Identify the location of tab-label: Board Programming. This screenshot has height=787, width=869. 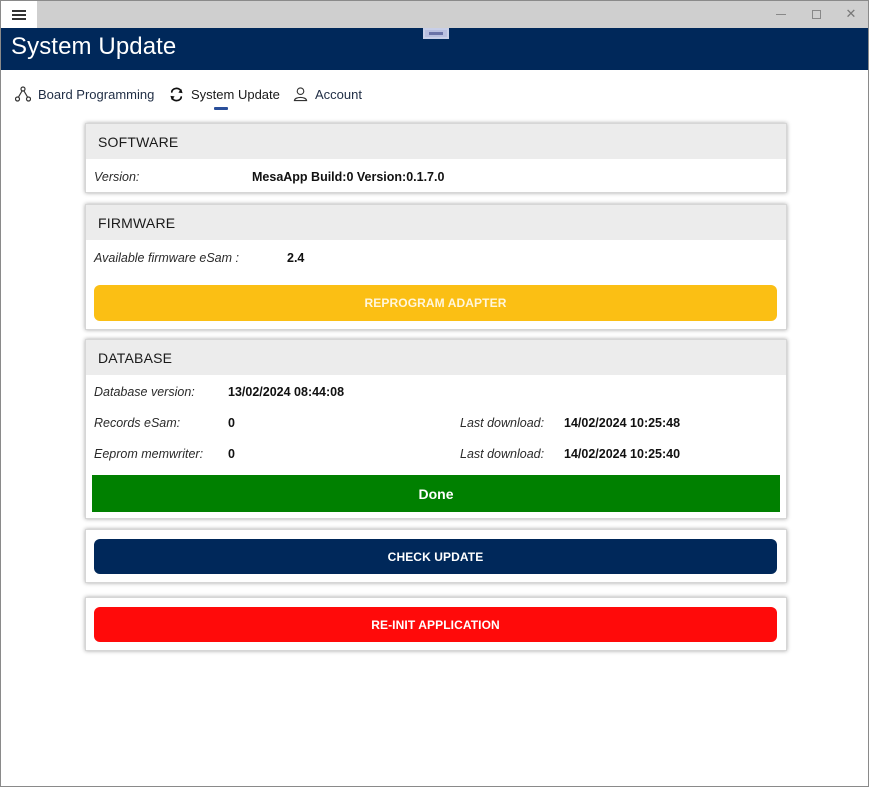
(96, 94).